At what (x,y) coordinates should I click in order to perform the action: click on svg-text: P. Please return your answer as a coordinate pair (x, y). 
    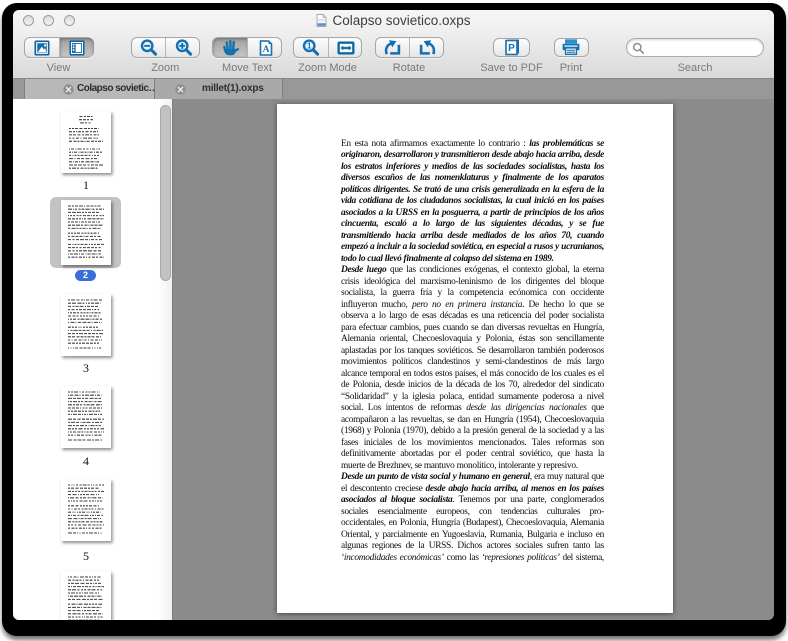
    Looking at the image, I should click on (511, 48).